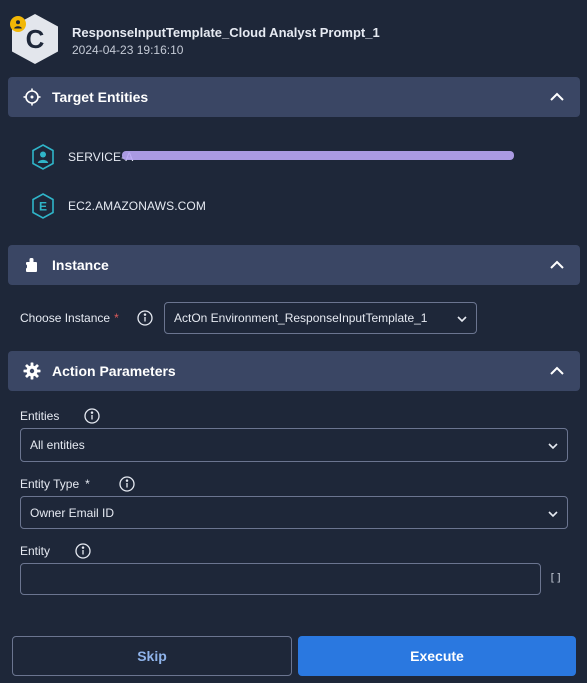 This screenshot has height=683, width=587. I want to click on list-brackets-icon: [], so click(555, 577).